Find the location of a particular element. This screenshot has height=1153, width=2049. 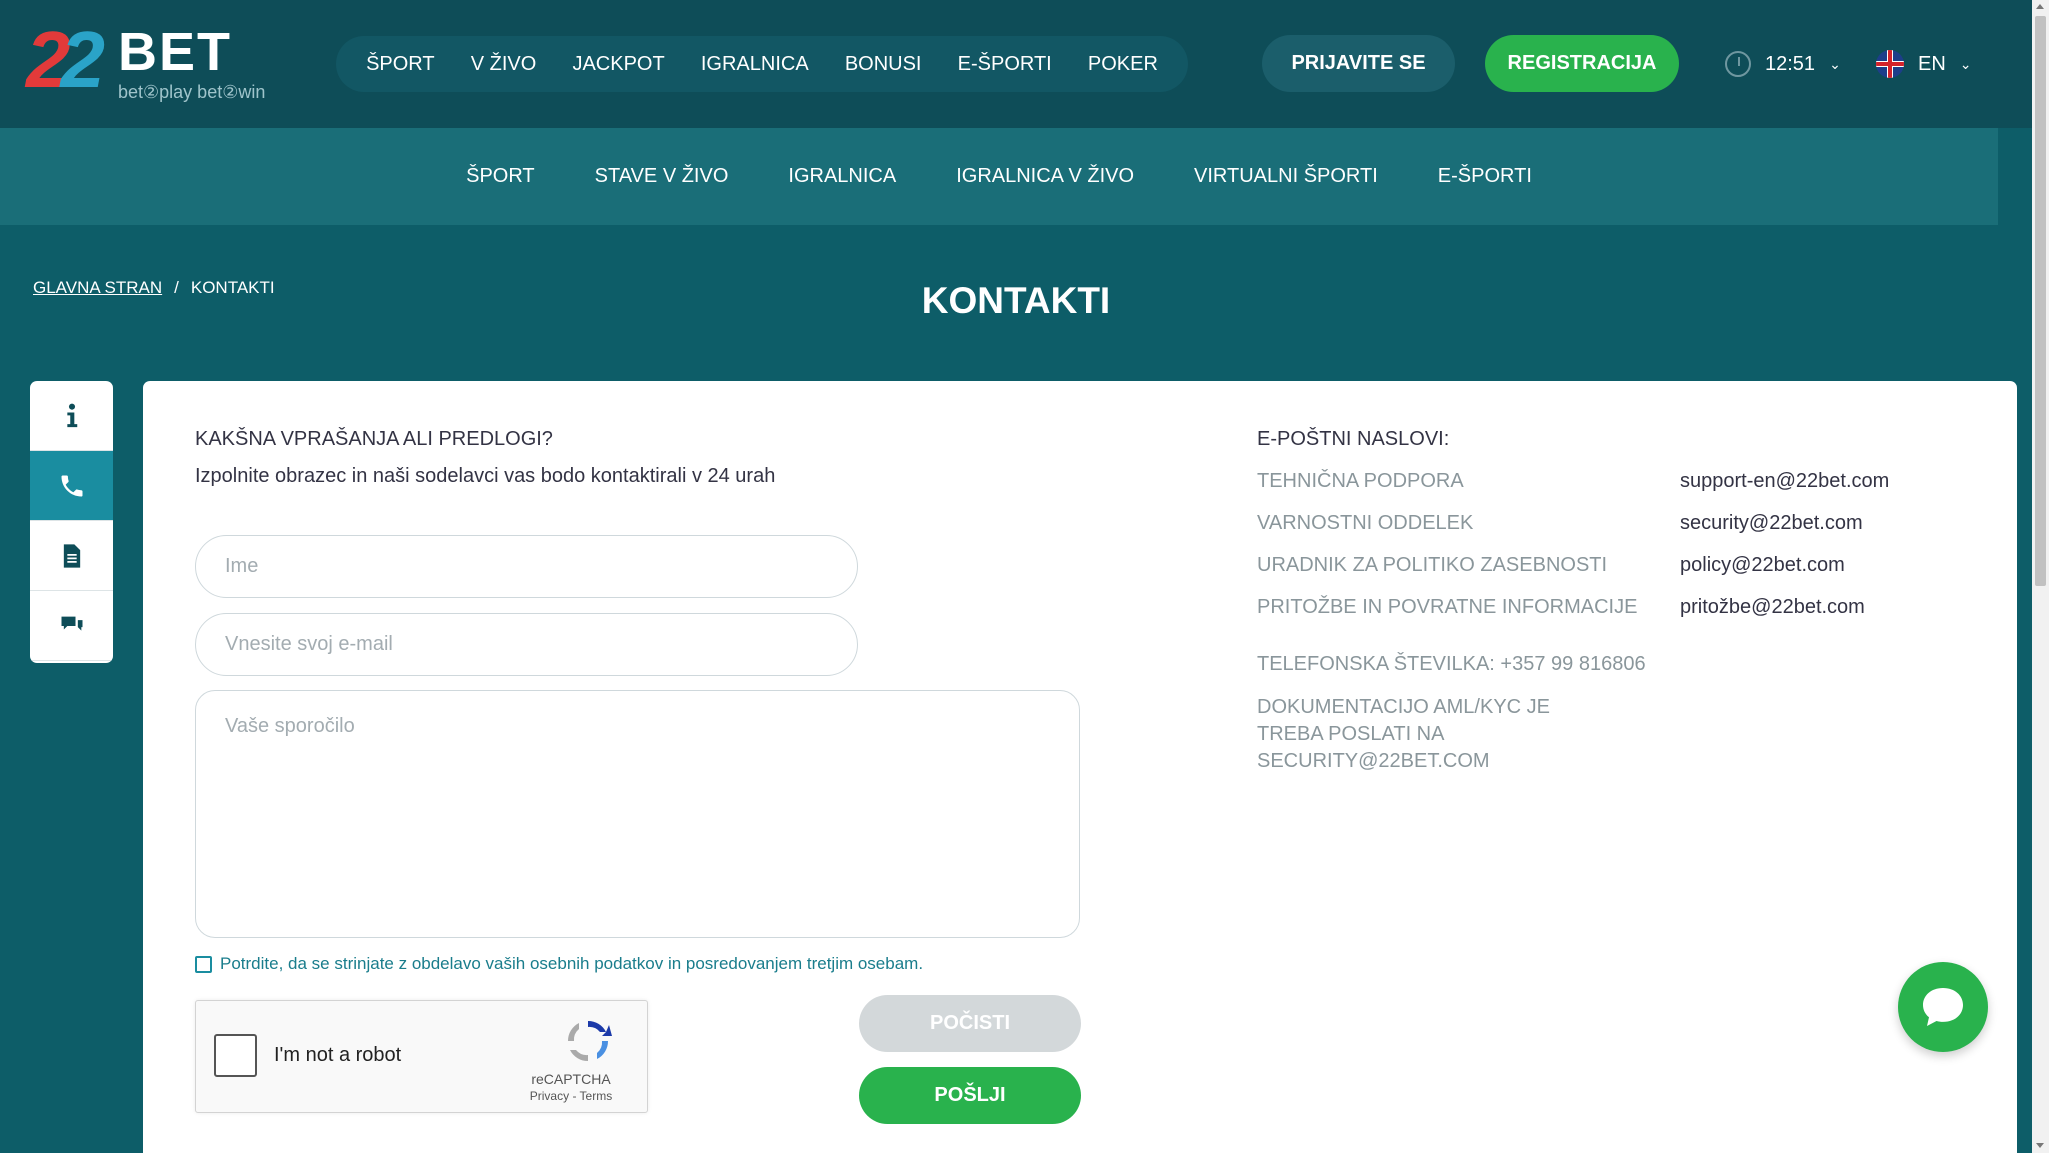

info-icon is located at coordinates (71, 415).